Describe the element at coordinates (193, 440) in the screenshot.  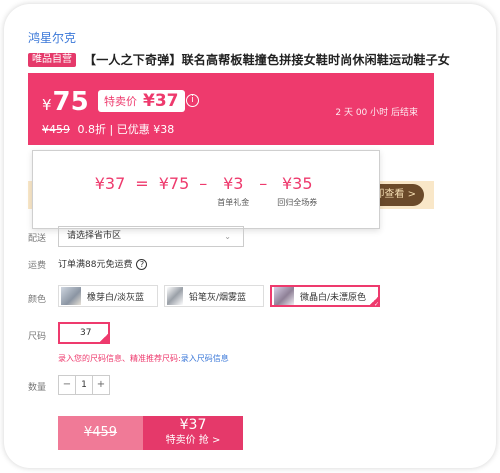
I see `buy-action-label: 特卖价 抢 >` at that location.